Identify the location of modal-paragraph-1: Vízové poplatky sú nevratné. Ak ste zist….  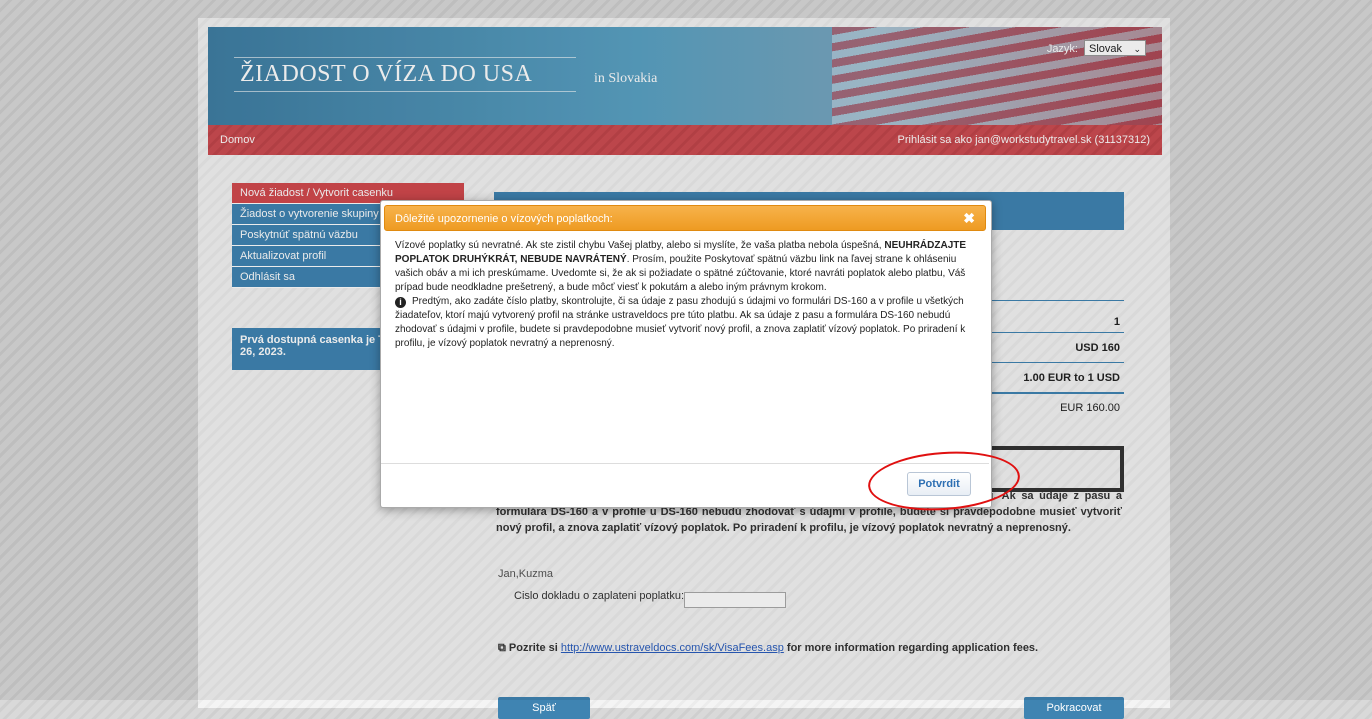
(687, 267).